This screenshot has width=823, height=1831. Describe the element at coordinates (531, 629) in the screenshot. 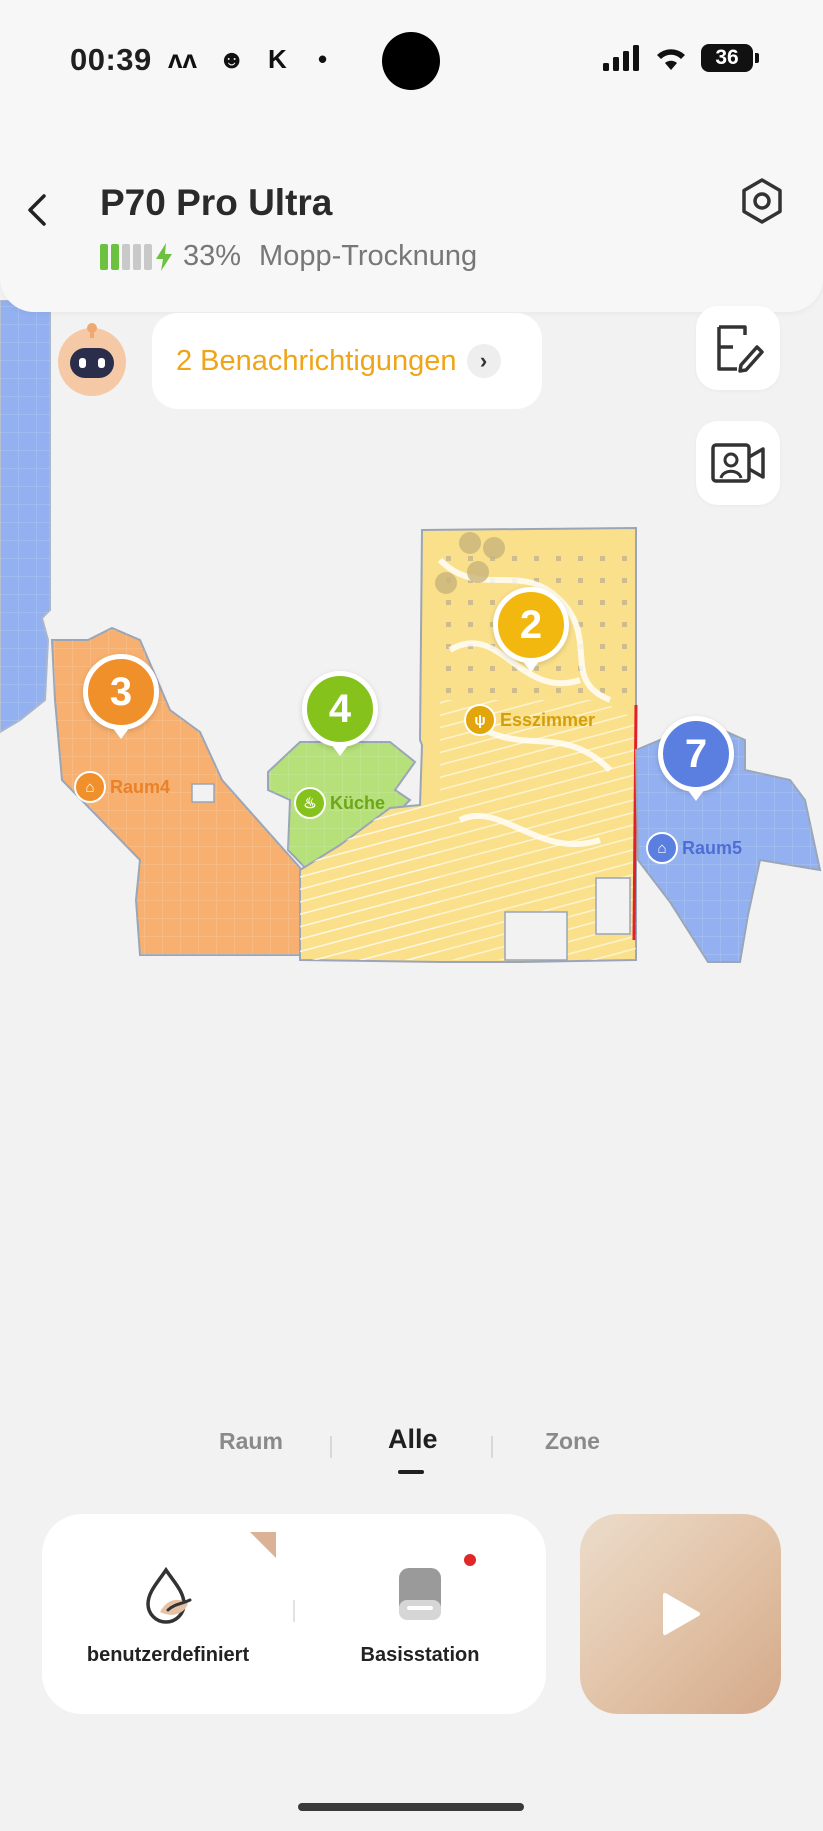

I see `room-marker-esszimmer: 2` at that location.